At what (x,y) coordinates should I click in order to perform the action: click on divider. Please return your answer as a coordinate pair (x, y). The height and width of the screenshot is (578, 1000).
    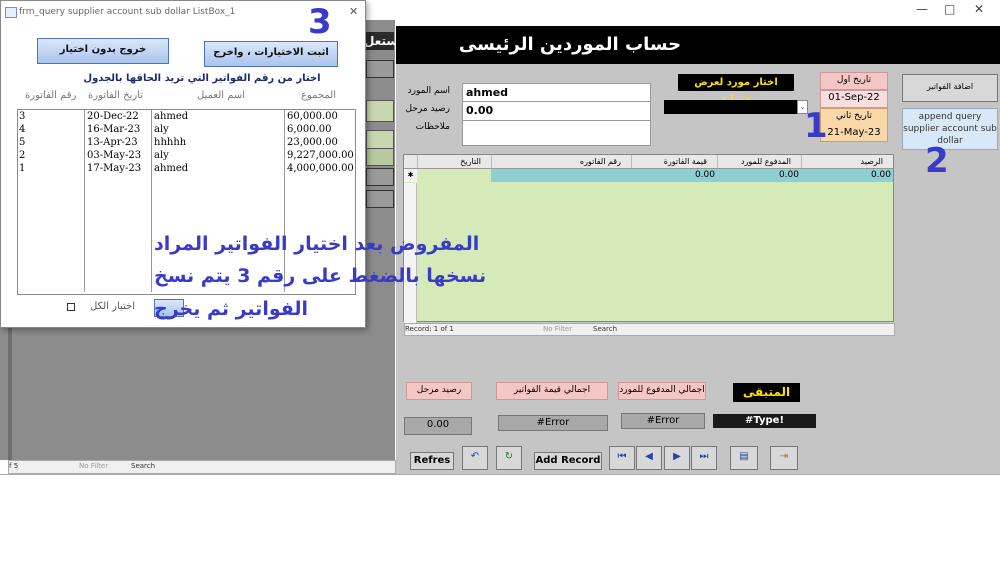
    Looking at the image, I should click on (500, 474).